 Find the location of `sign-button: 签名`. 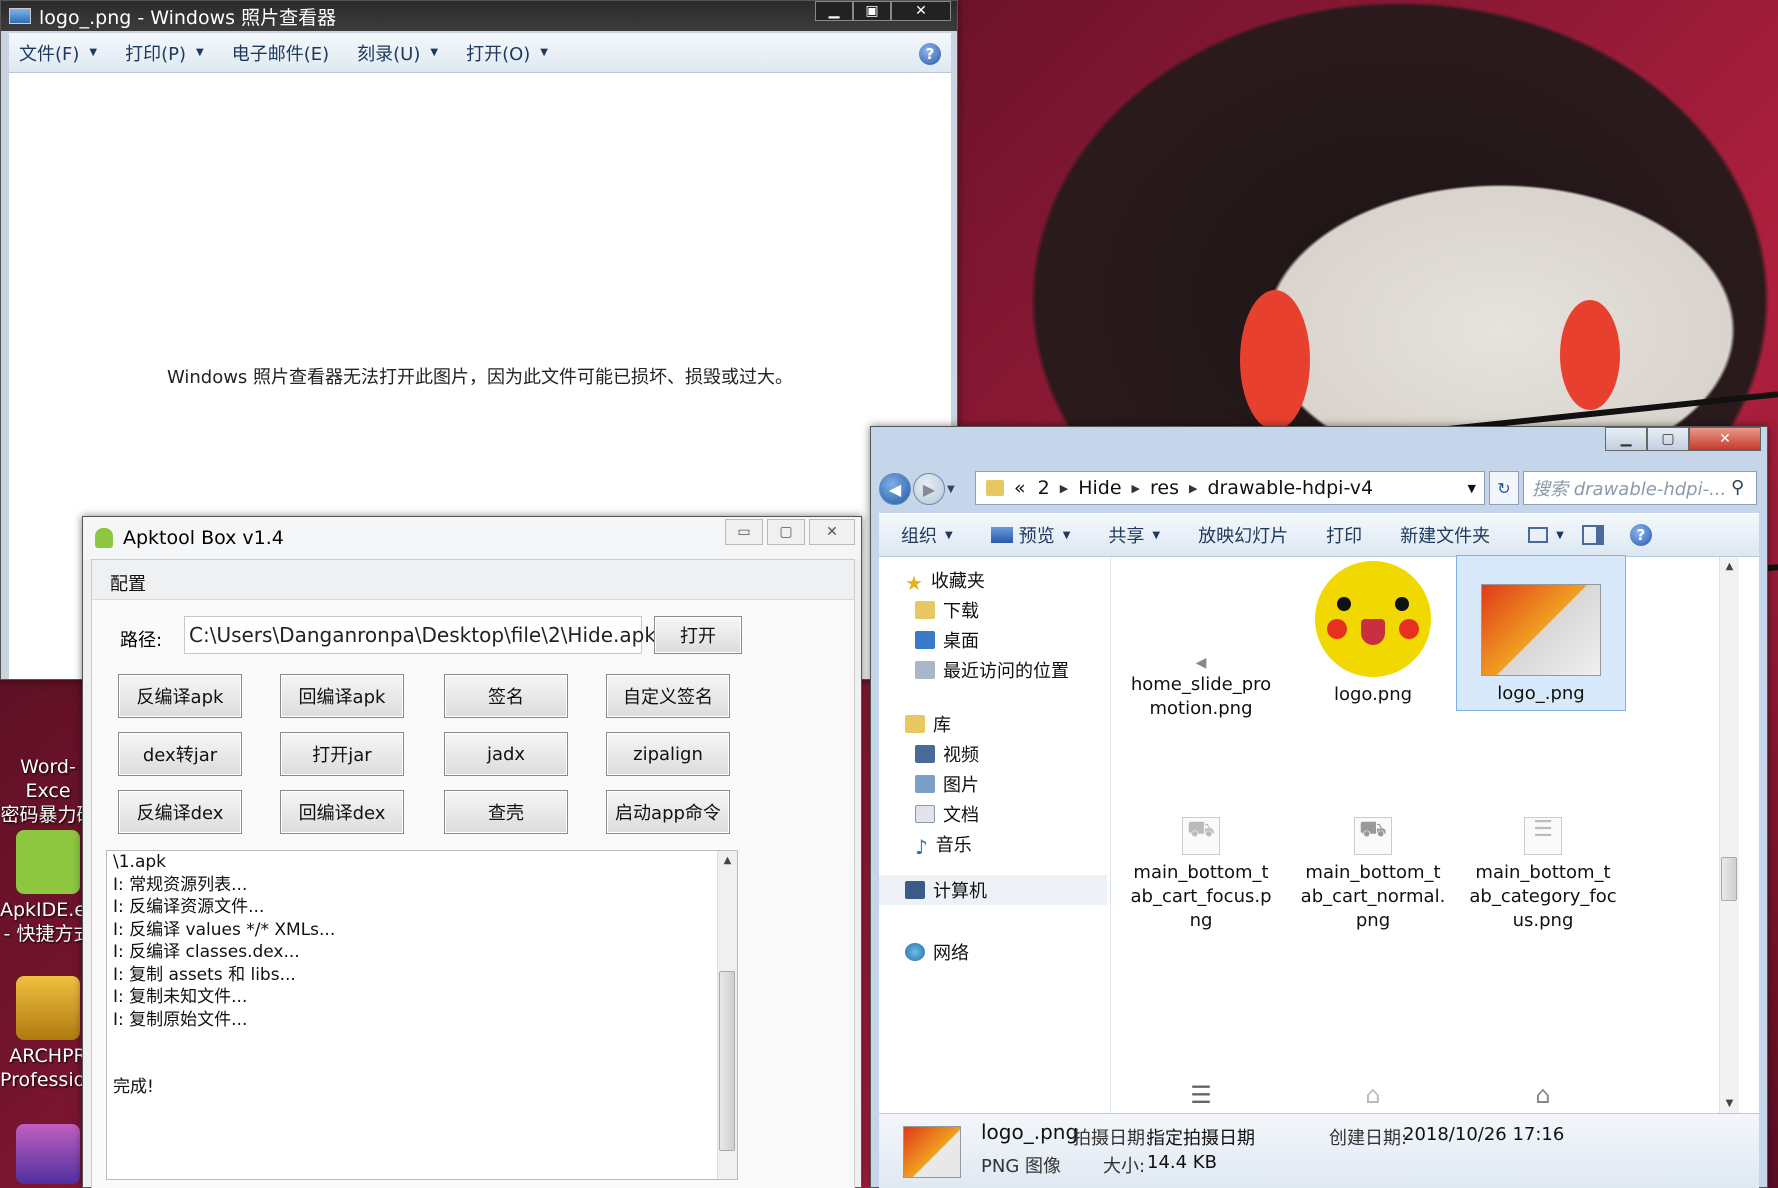

sign-button: 签名 is located at coordinates (506, 696).